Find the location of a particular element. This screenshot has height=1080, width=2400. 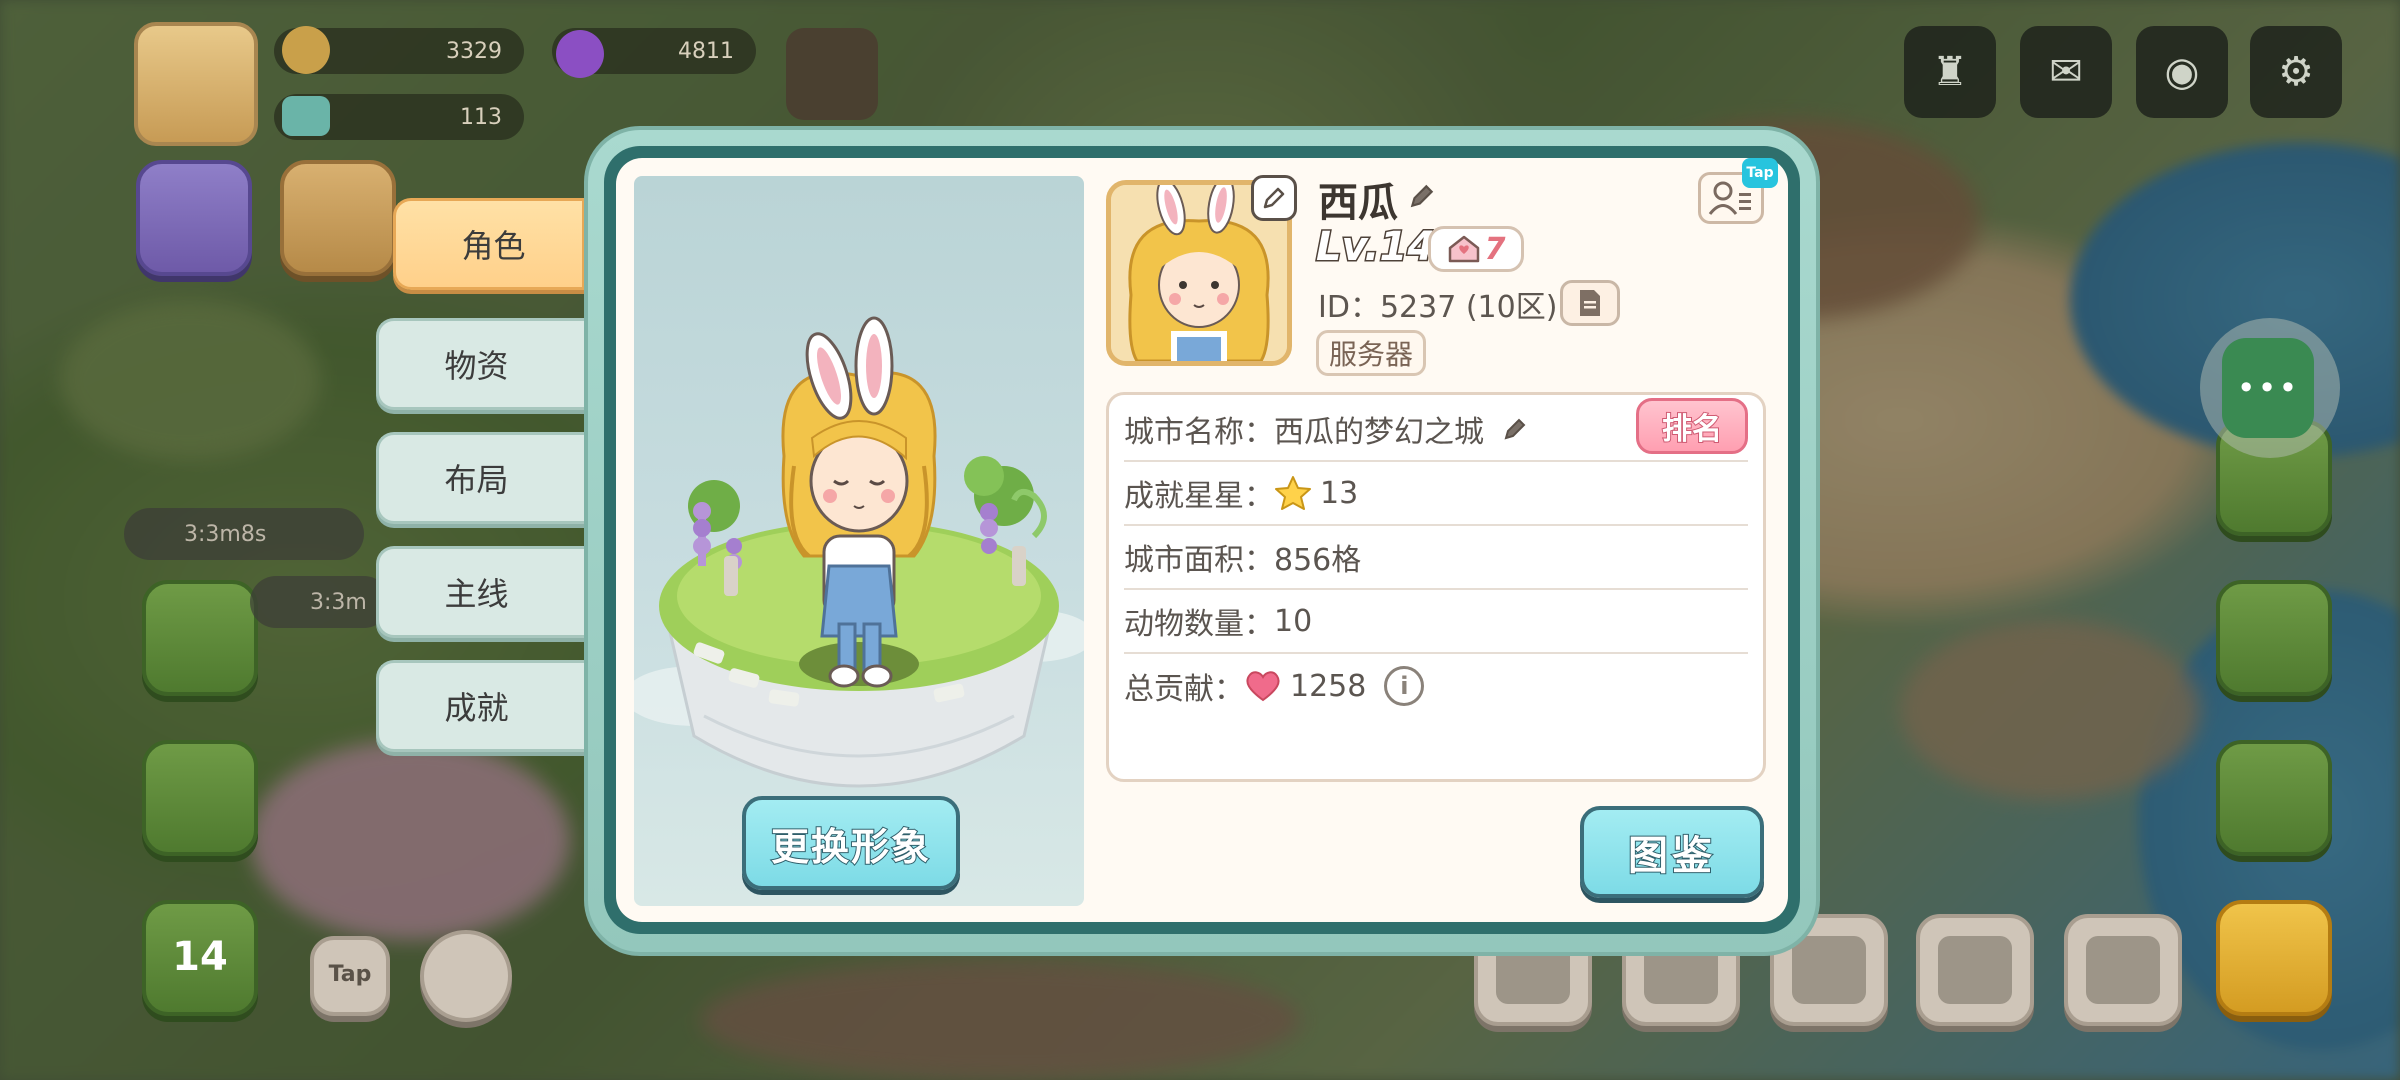

pet-icon is located at coordinates (832, 74).